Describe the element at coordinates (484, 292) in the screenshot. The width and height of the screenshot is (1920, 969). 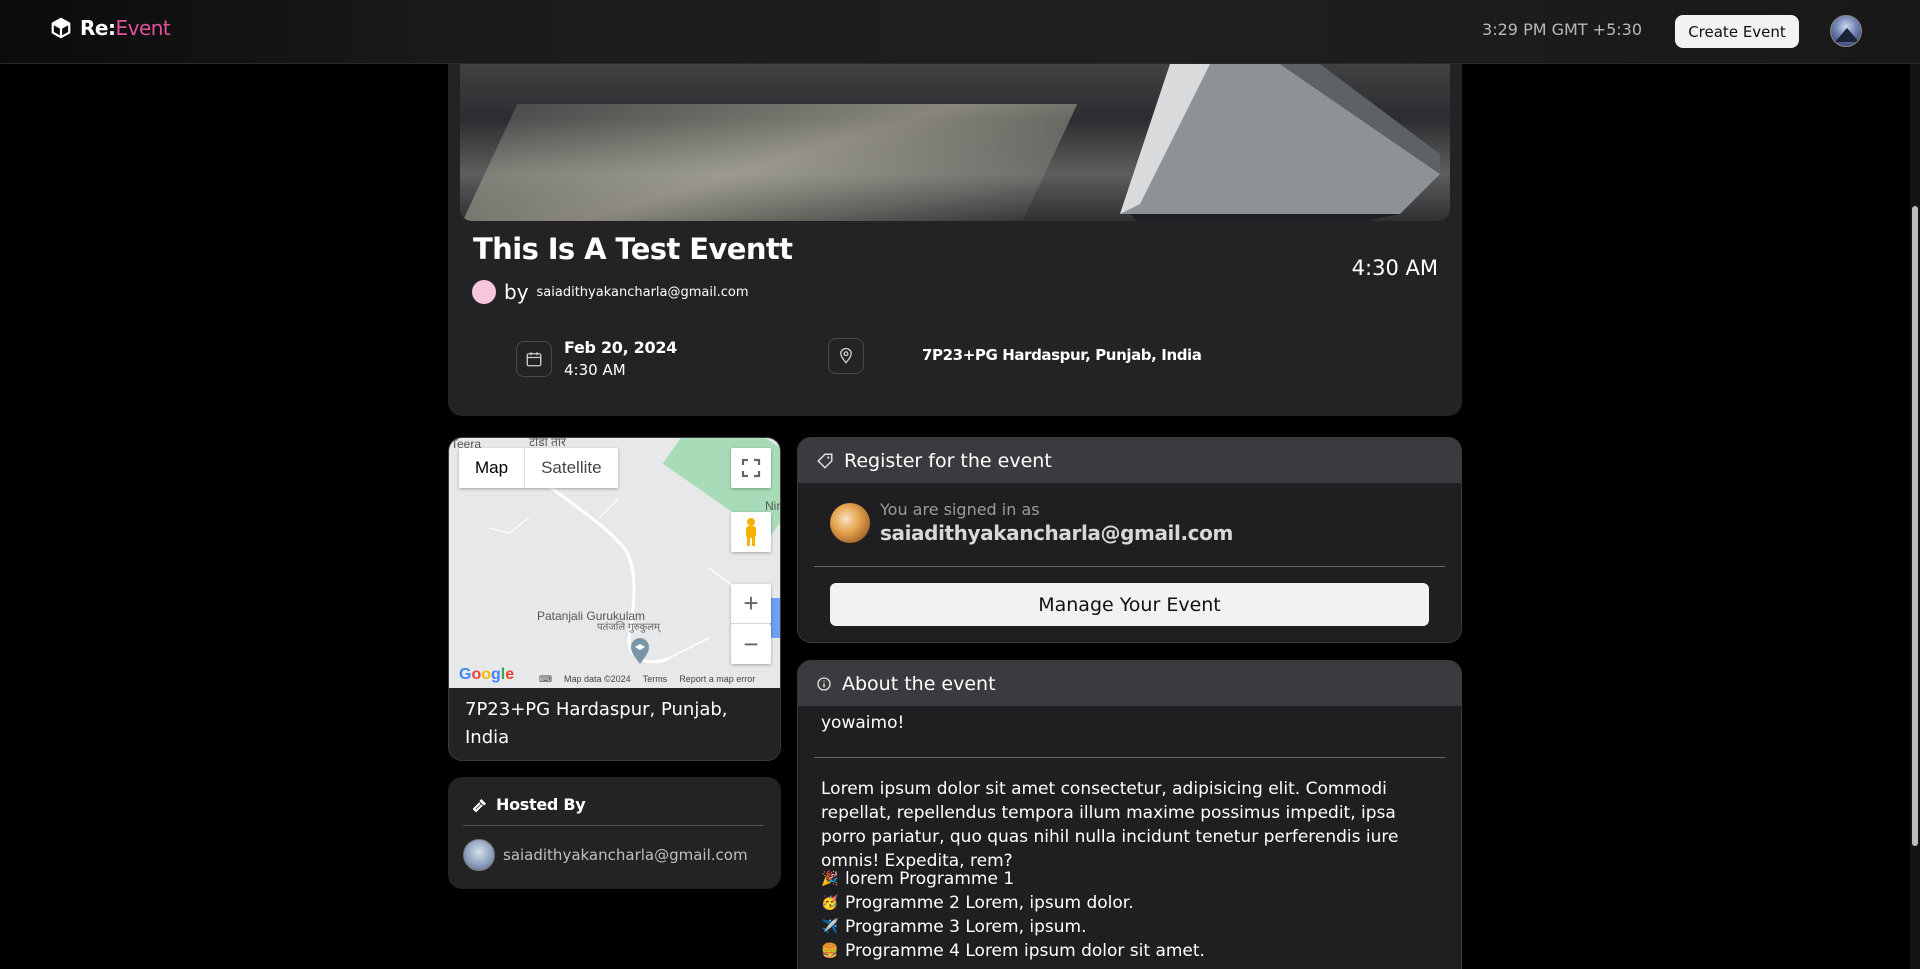
I see `organizer-avatar` at that location.